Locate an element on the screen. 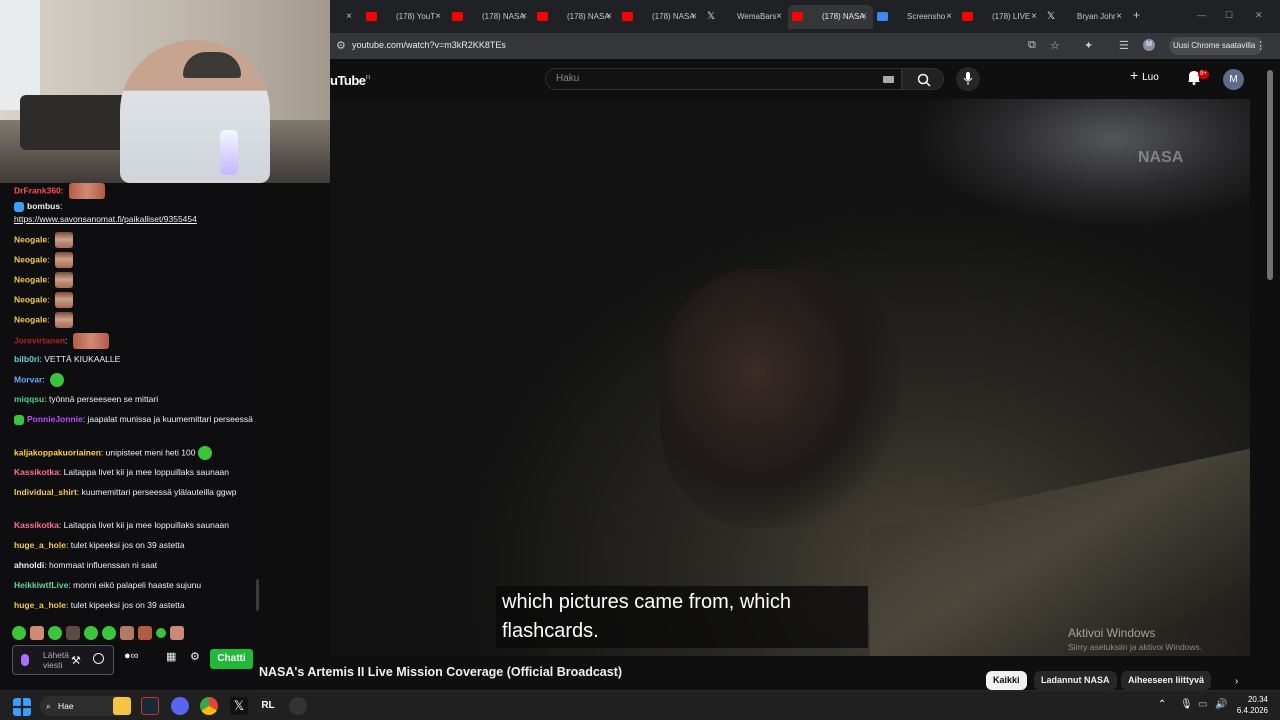 Image resolution: width=1280 pixels, height=720 pixels. media-controls-icon: ☰ is located at coordinates (1124, 45).